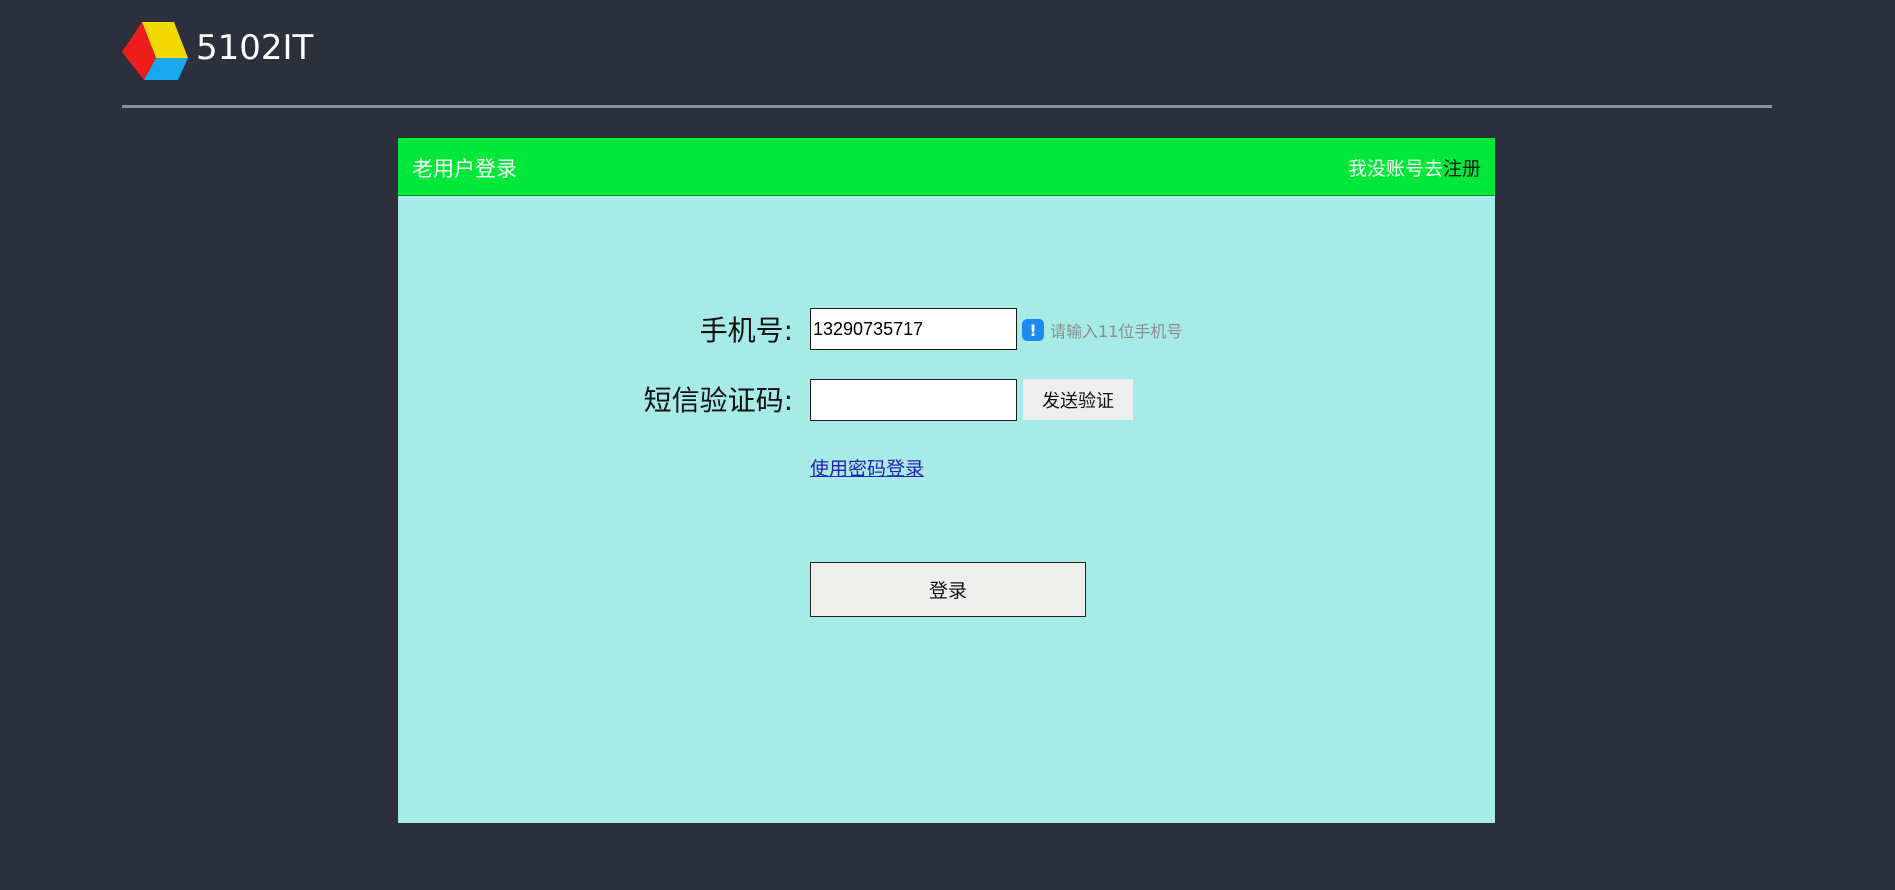  What do you see at coordinates (1395, 169) in the screenshot?
I see `register-prompt: 我没账号去` at bounding box center [1395, 169].